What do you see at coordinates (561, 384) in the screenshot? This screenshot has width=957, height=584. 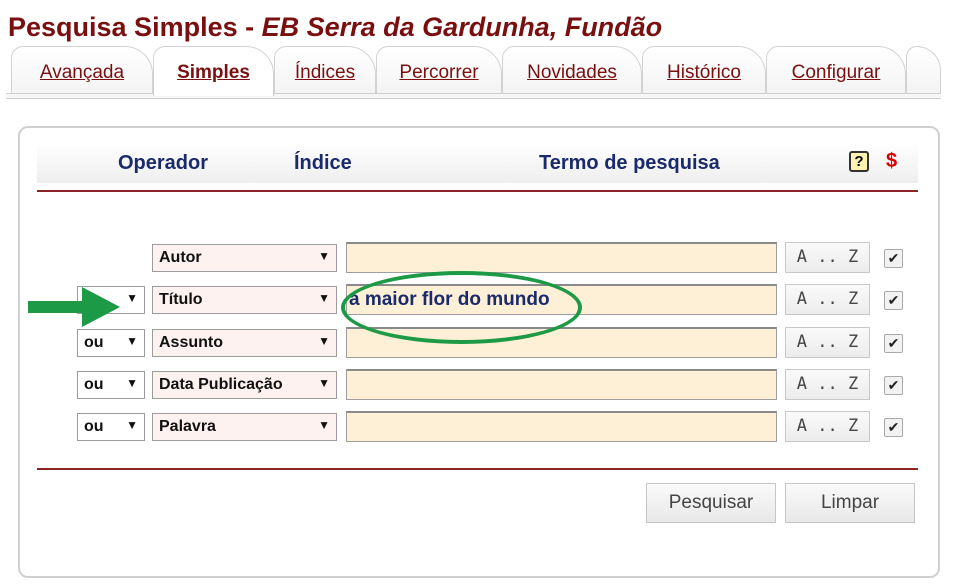 I see `term-input-row4` at bounding box center [561, 384].